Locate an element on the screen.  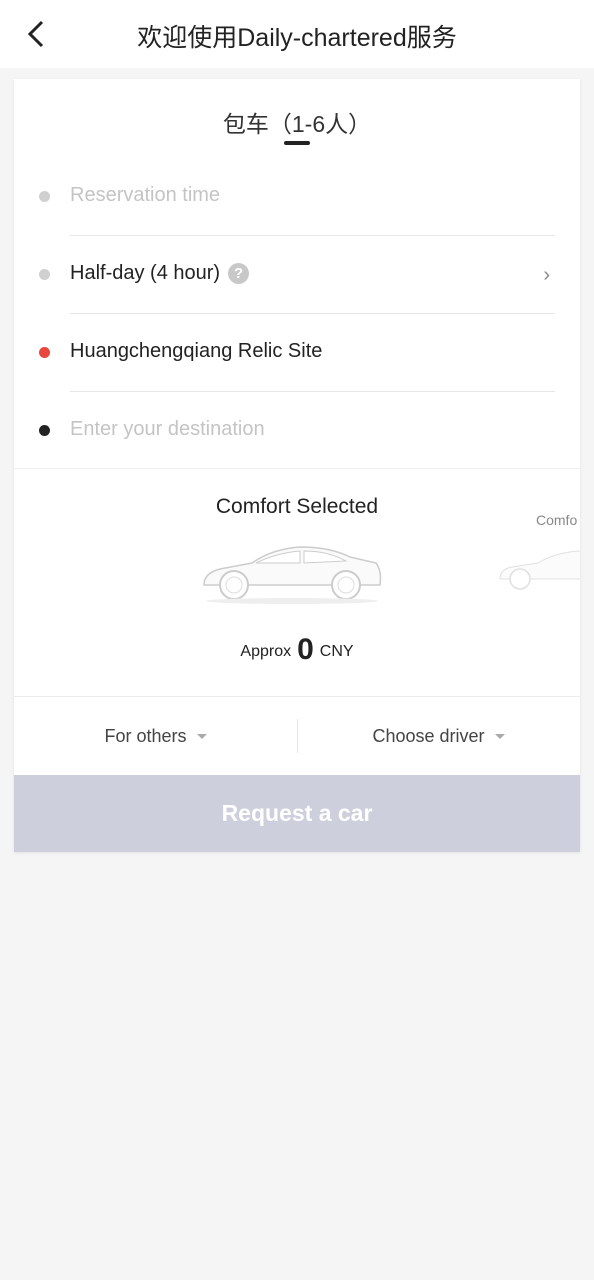
destination-field: Enter your destination is located at coordinates (297, 431).